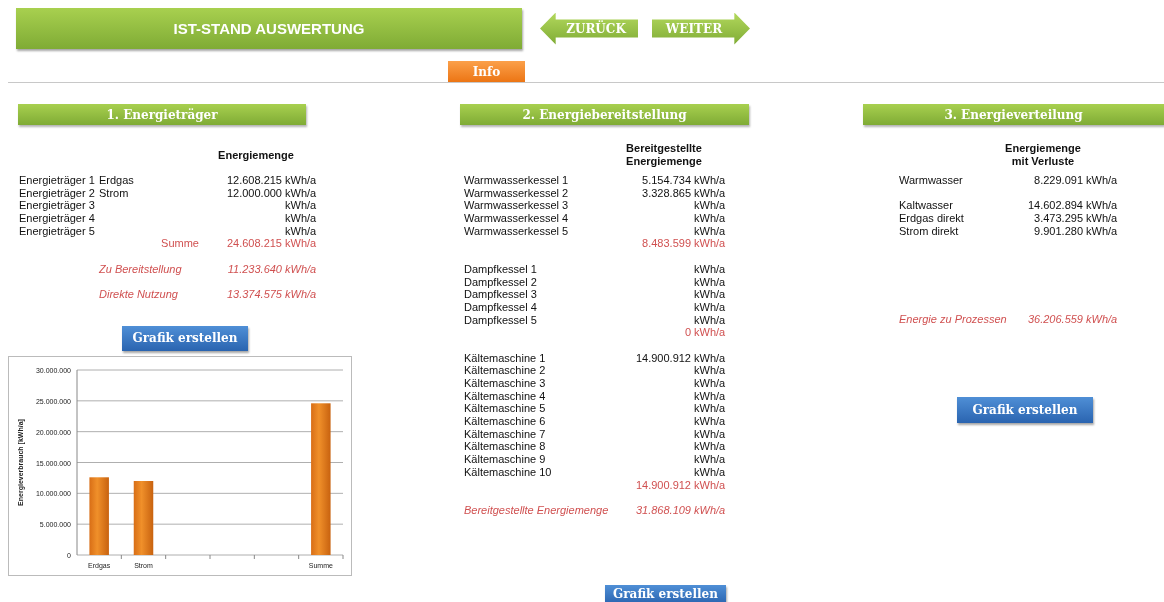 This screenshot has width=1164, height=602. Describe the element at coordinates (1055, 205) in the screenshot. I see `value: 14.602.894` at that location.